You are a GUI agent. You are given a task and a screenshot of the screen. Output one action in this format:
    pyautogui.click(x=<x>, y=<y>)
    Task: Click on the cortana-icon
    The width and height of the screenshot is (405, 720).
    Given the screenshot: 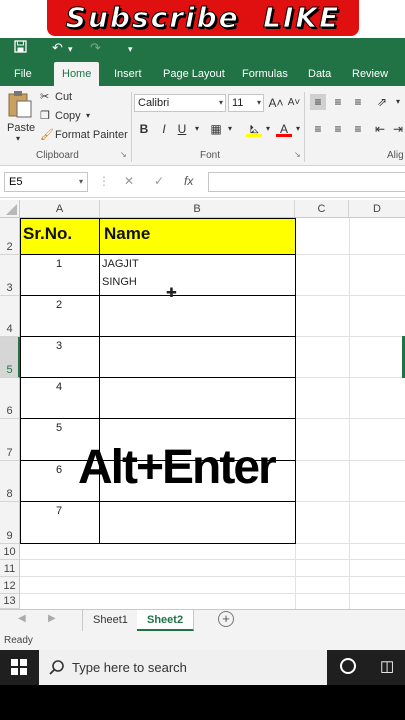 What is the action you would take?
    pyautogui.click(x=348, y=666)
    